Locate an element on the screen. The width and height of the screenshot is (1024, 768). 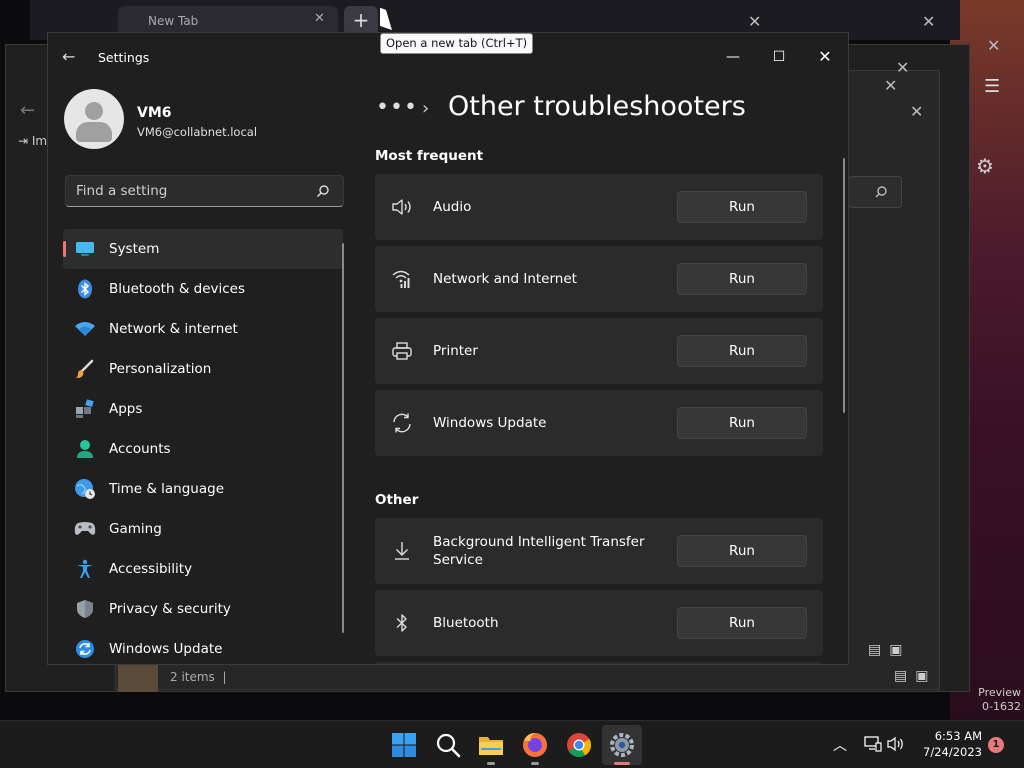
troubleshooter-label: Printer is located at coordinates (455, 351).